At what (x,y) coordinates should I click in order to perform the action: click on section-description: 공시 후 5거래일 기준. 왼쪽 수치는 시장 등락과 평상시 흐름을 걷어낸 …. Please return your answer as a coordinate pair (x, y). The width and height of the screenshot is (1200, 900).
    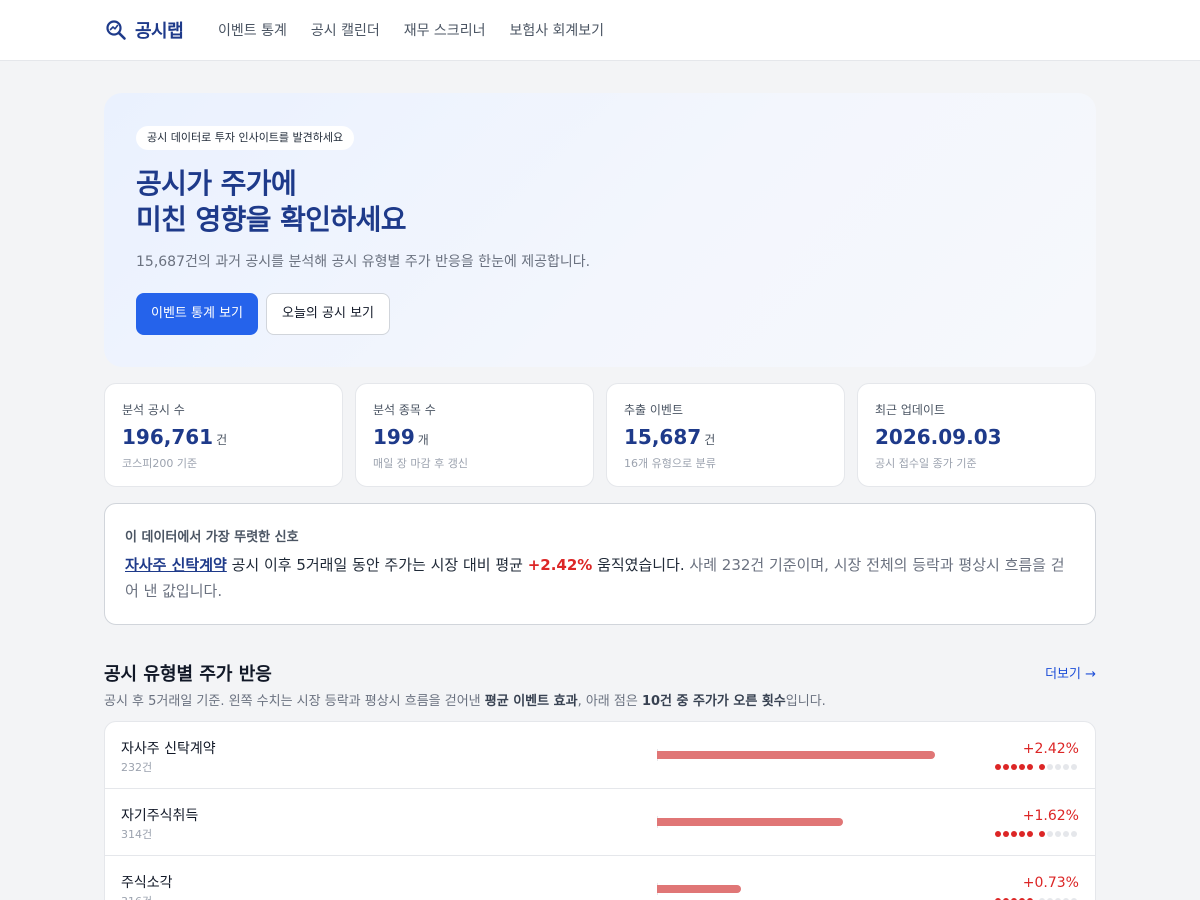
    Looking at the image, I should click on (465, 699).